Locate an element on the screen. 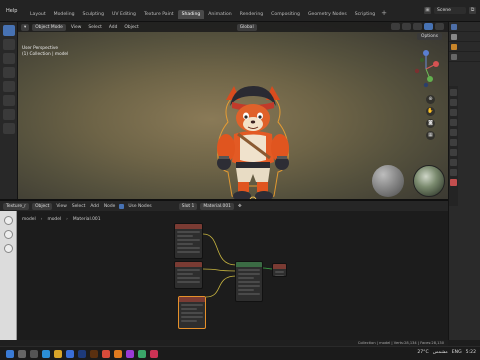 The width and height of the screenshot is (480, 360). toolbar is located at coordinates (9, 110).